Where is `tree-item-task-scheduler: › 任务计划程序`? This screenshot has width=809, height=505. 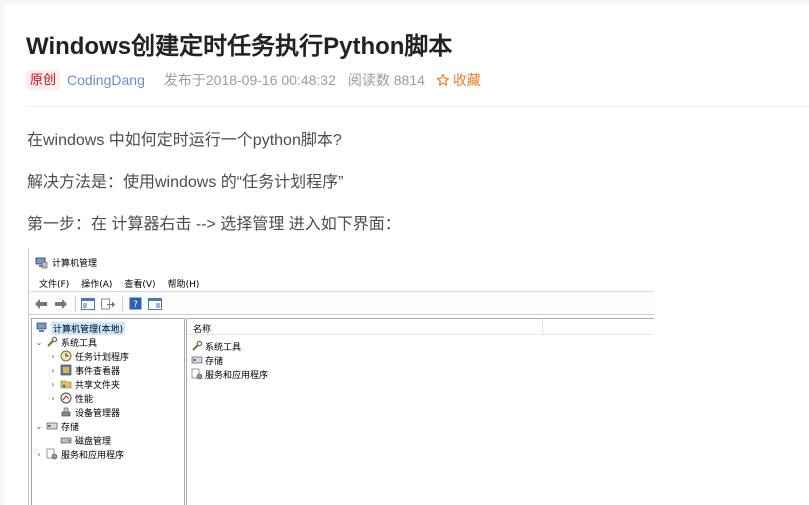 tree-item-task-scheduler: › 任务计划程序 is located at coordinates (88, 356).